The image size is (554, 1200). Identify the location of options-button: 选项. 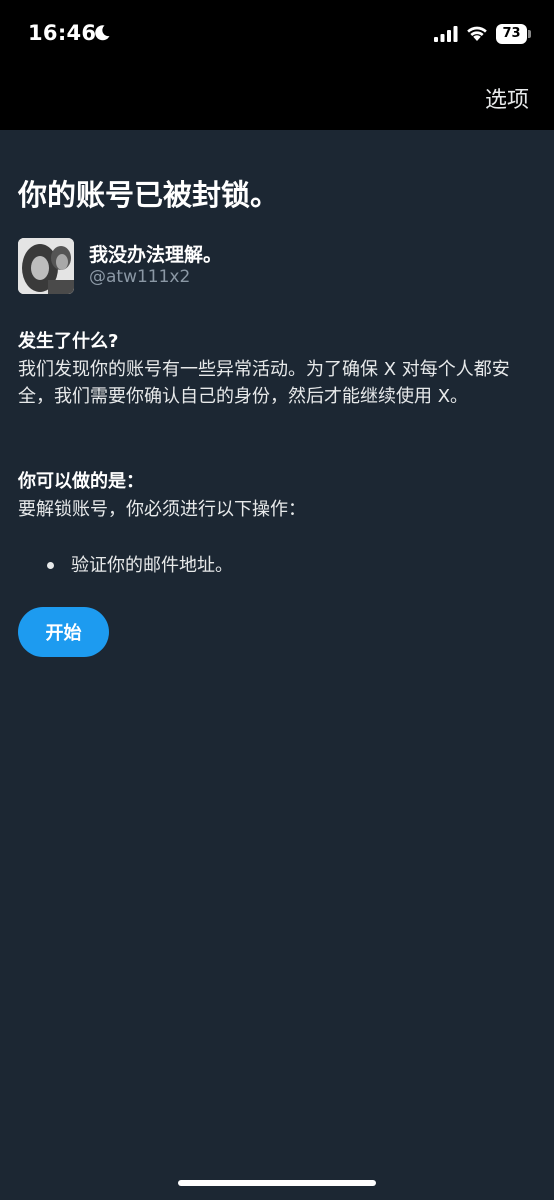
(507, 98).